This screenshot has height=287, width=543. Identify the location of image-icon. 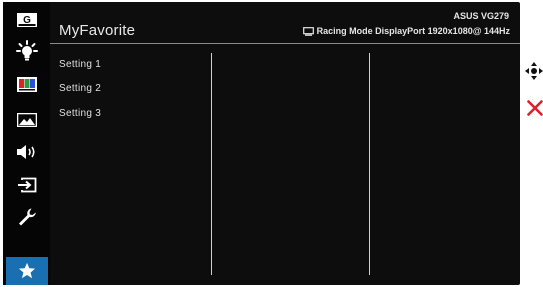
(26, 120).